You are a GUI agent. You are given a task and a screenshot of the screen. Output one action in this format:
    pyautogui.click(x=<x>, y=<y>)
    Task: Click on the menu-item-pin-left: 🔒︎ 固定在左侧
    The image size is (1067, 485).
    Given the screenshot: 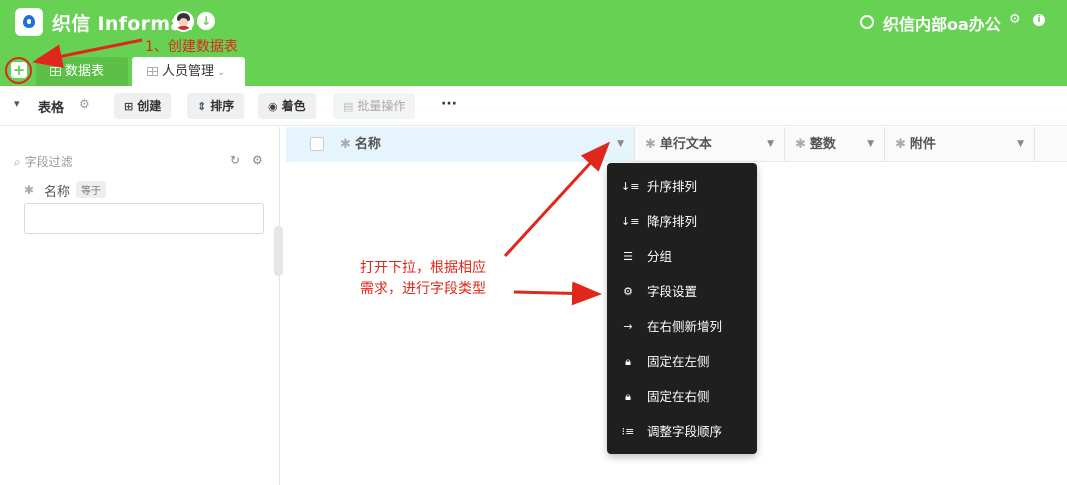 What is the action you would take?
    pyautogui.click(x=682, y=361)
    